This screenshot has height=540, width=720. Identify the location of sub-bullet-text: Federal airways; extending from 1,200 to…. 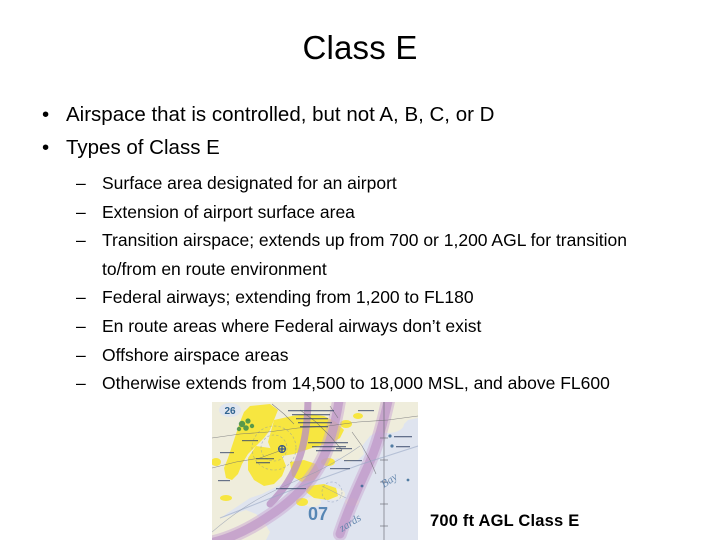
(288, 297).